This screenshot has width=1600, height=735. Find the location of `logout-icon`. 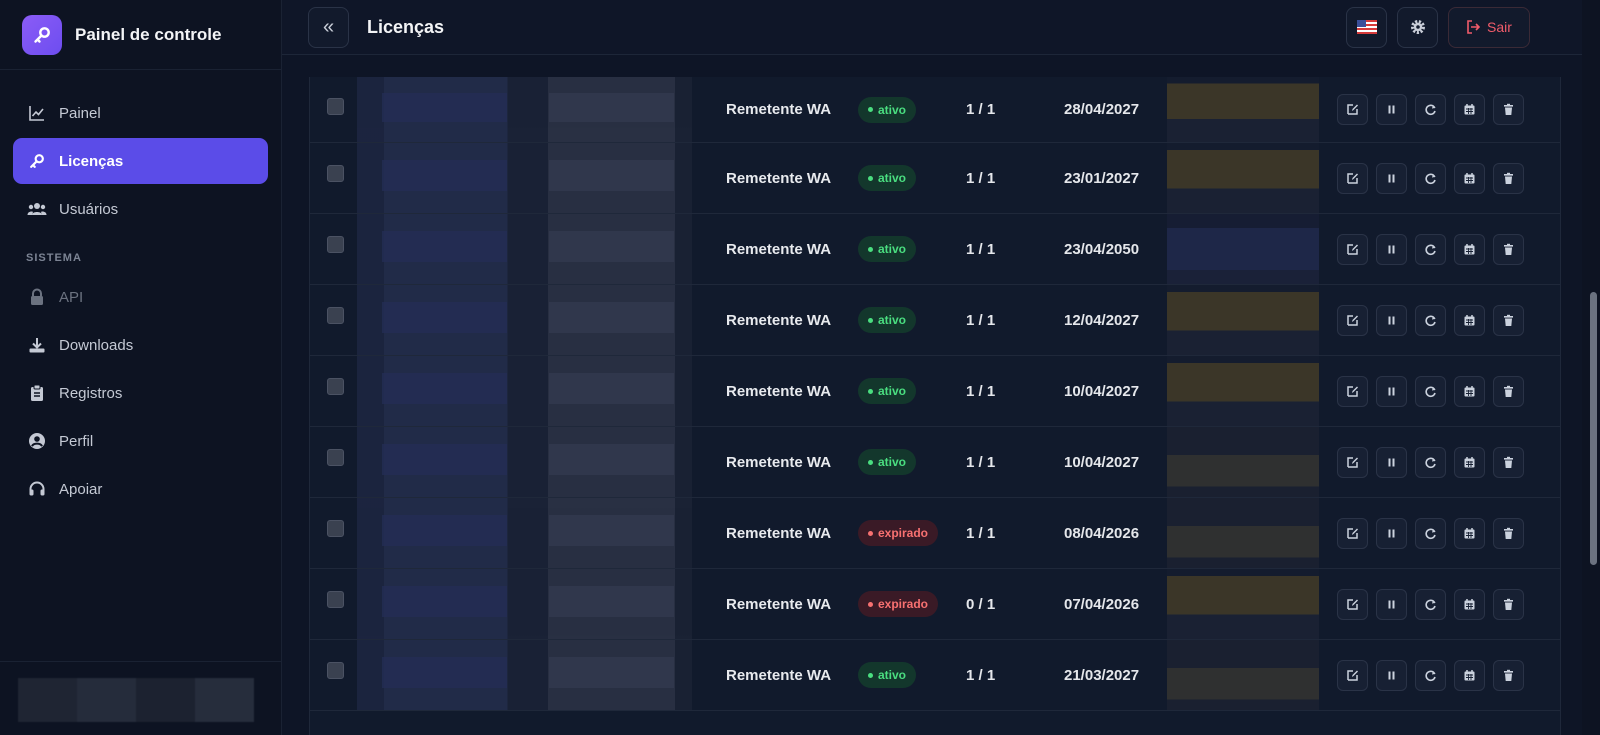

logout-icon is located at coordinates (1474, 27).